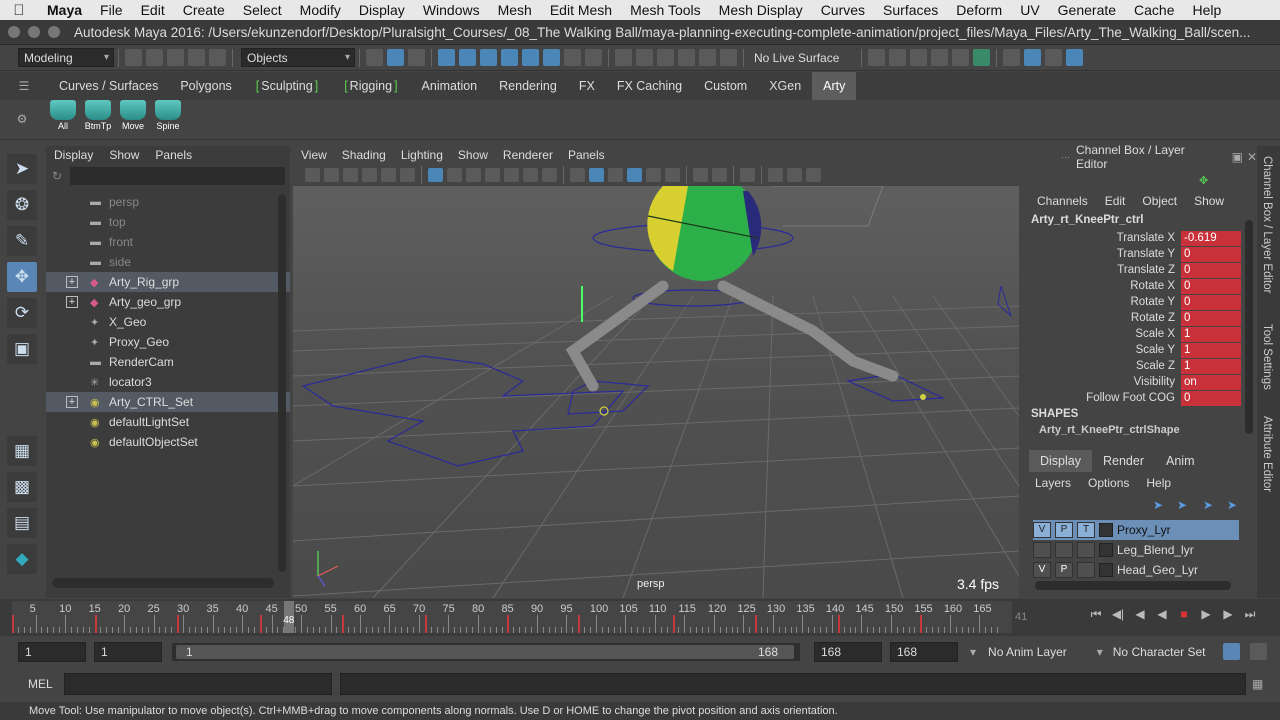 This screenshot has width=1280, height=720. I want to click on live-surface-label: No Live Surface, so click(796, 58).